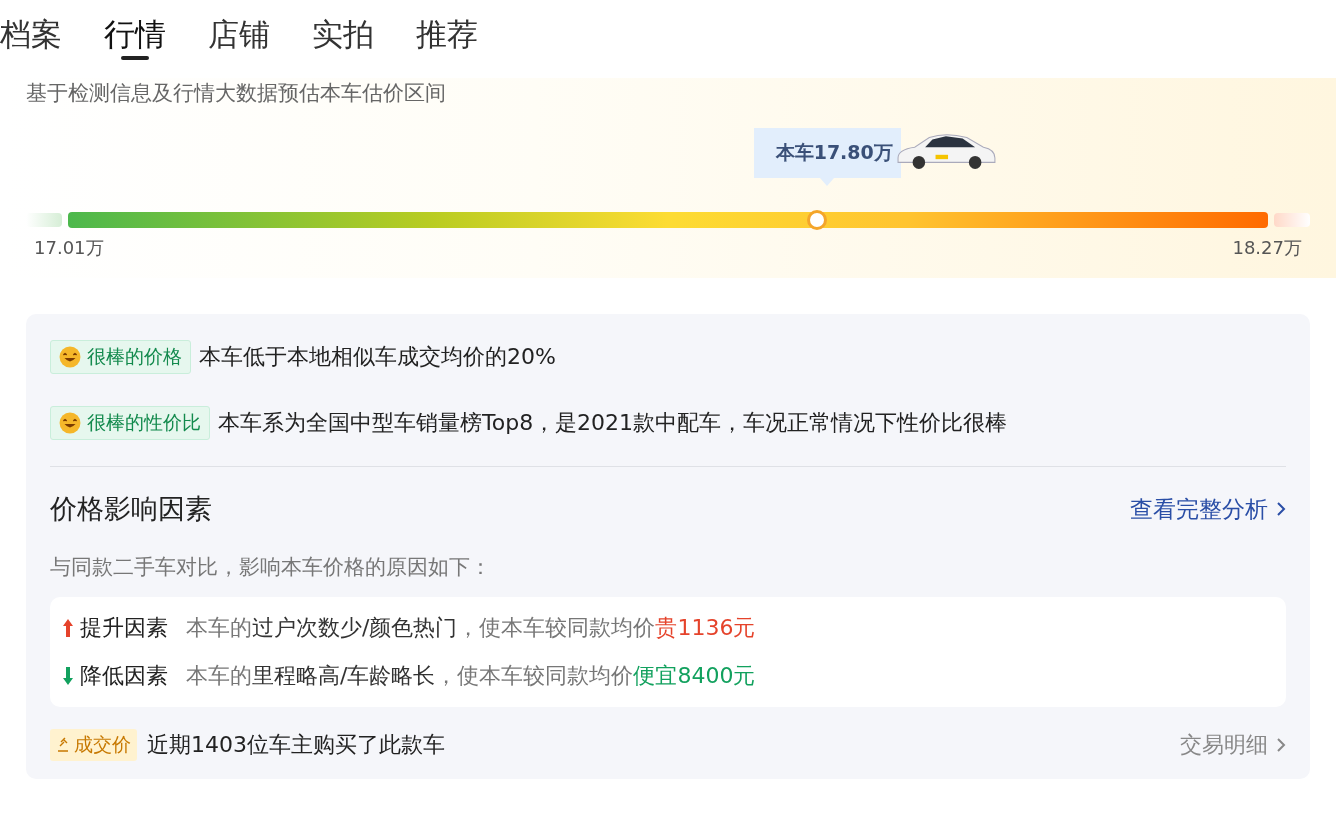 The height and width of the screenshot is (818, 1336). What do you see at coordinates (447, 35) in the screenshot?
I see `tab: 推荐` at bounding box center [447, 35].